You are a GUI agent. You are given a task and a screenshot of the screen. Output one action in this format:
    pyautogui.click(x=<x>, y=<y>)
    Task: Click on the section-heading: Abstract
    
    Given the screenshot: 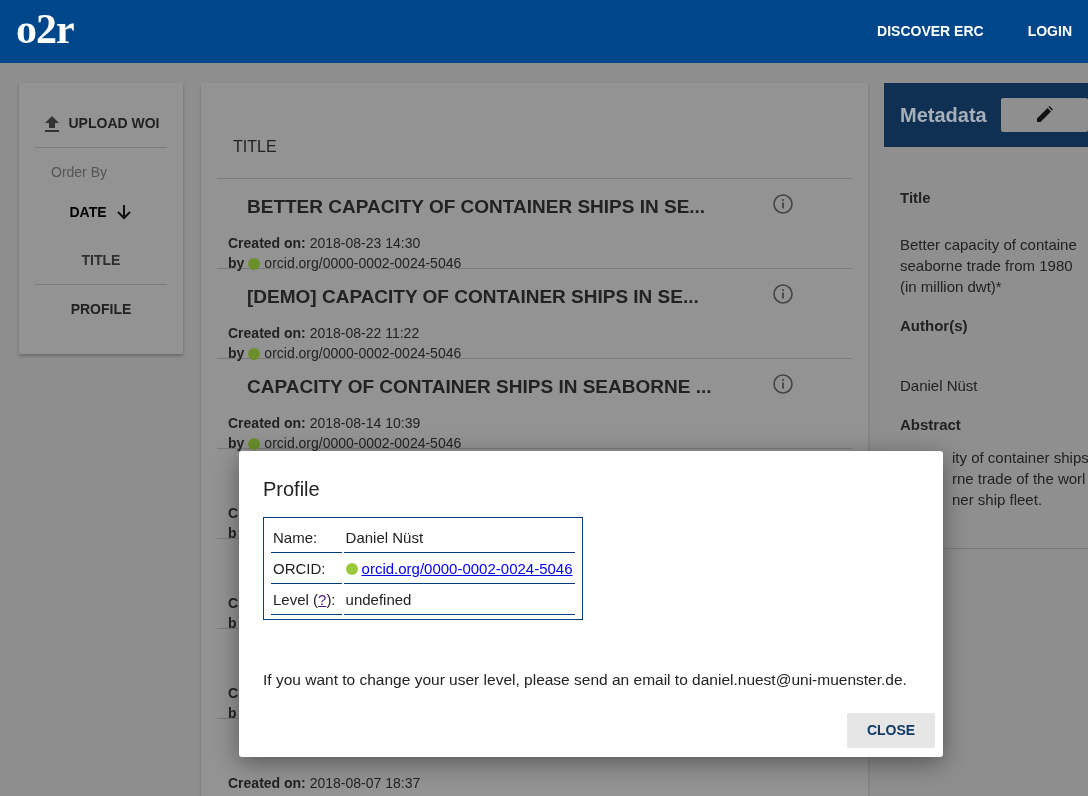 What is the action you would take?
    pyautogui.click(x=931, y=425)
    